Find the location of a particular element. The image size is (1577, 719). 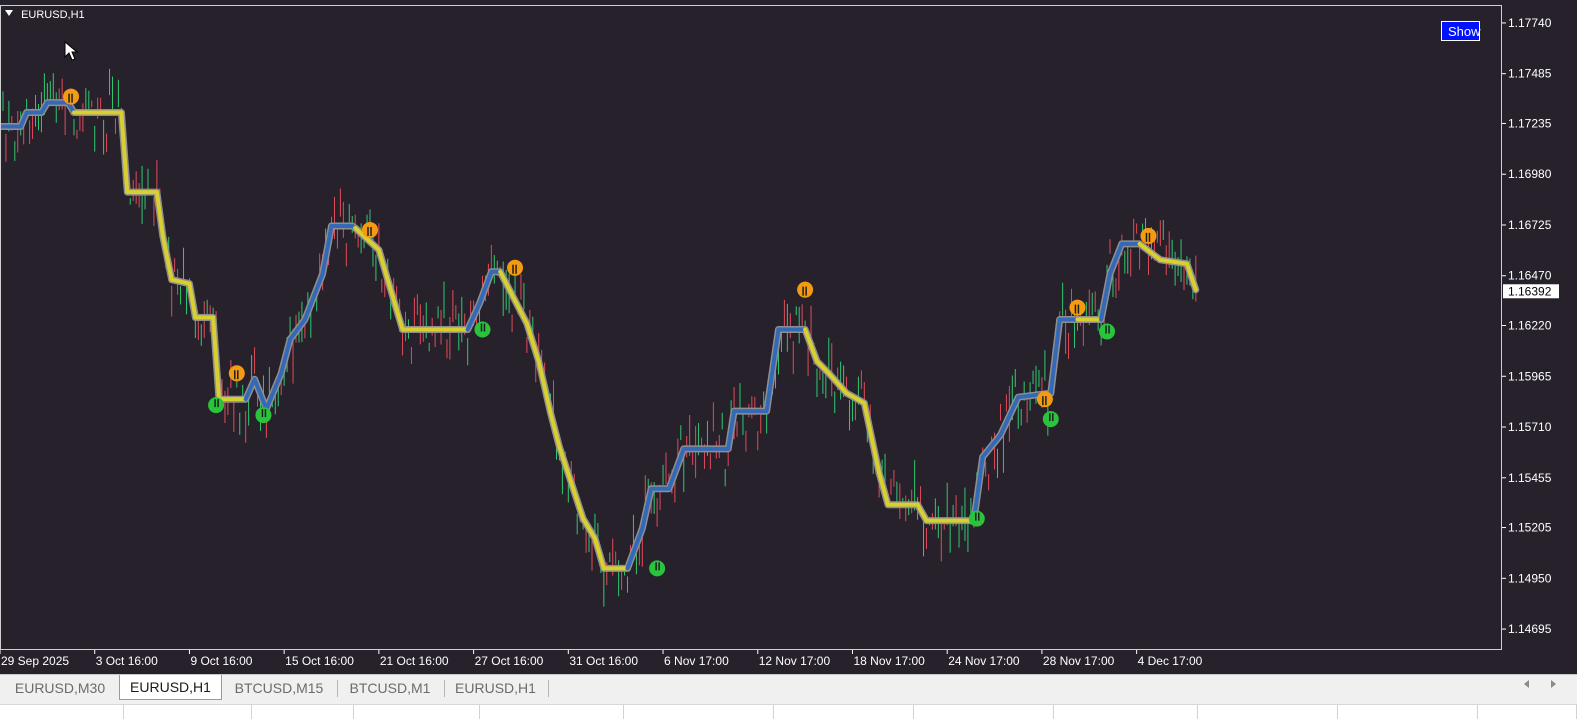

current-price-label: 1.16392 is located at coordinates (1530, 291).